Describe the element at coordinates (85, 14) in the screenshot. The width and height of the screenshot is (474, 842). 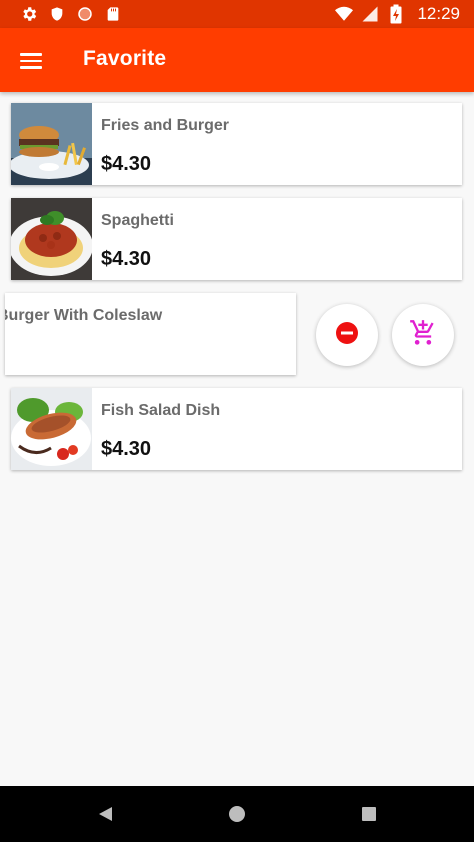
I see `circle-icon` at that location.